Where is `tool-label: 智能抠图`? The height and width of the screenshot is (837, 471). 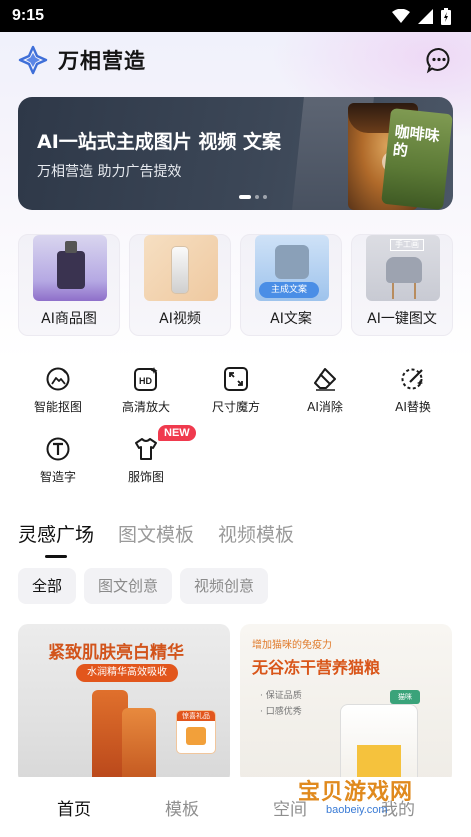
tool-label: 智能抠图 is located at coordinates (57, 407).